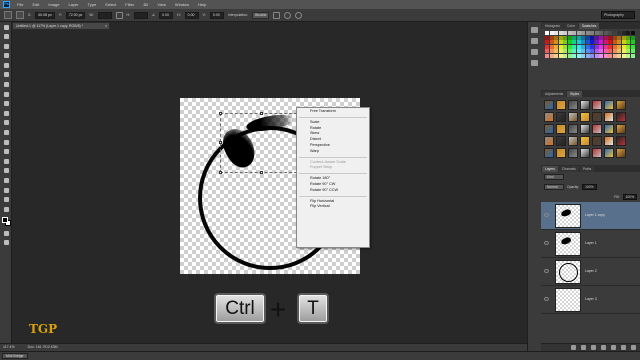 The width and height of the screenshot is (640, 360). Describe the element at coordinates (106, 26) in the screenshot. I see `close-icon: ×` at that location.